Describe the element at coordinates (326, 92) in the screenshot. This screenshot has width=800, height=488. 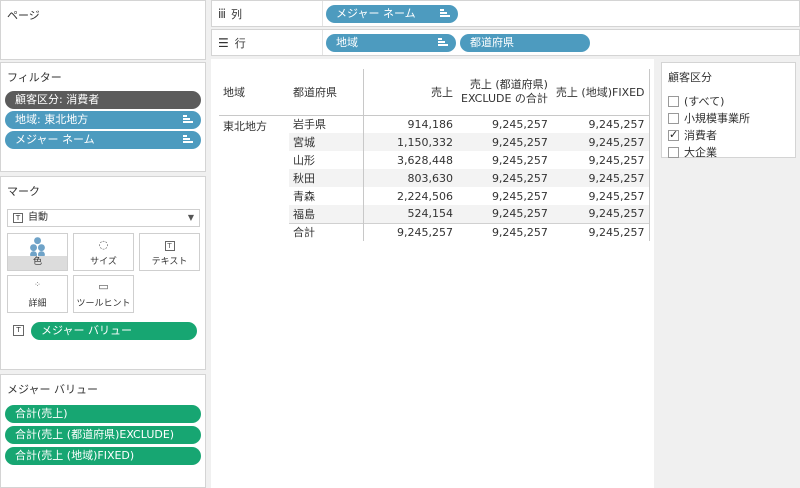
I see `header-prefecture: 都道府県` at that location.